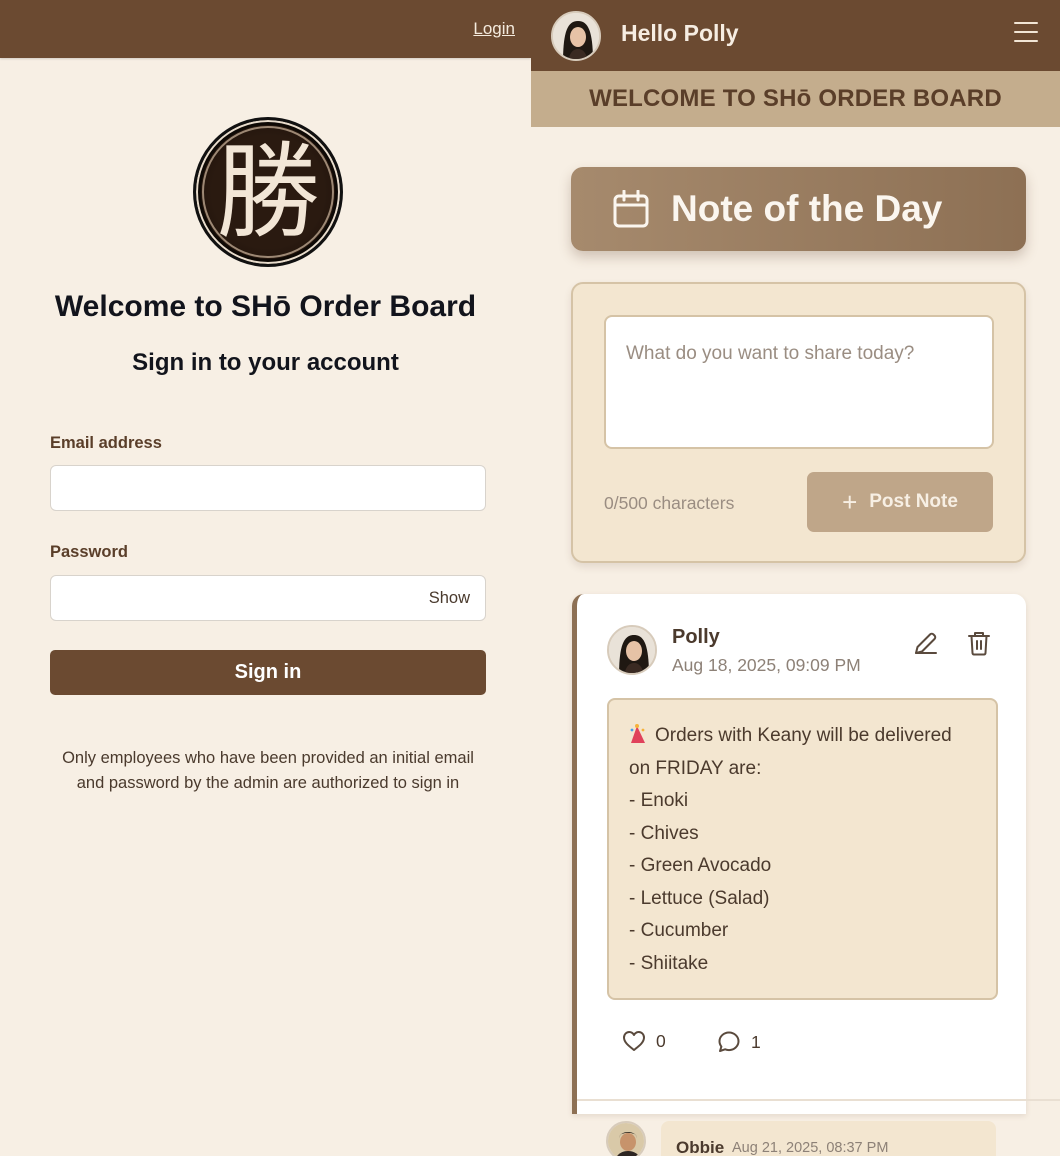 The image size is (1060, 1156). I want to click on sho-logo: 勝, so click(268, 192).